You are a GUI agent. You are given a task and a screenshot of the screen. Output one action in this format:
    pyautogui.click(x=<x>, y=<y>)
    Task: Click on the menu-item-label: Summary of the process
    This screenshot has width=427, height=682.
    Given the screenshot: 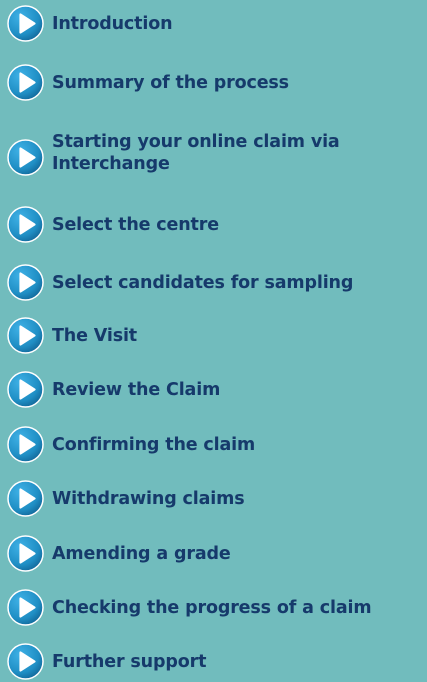 What is the action you would take?
    pyautogui.click(x=170, y=82)
    